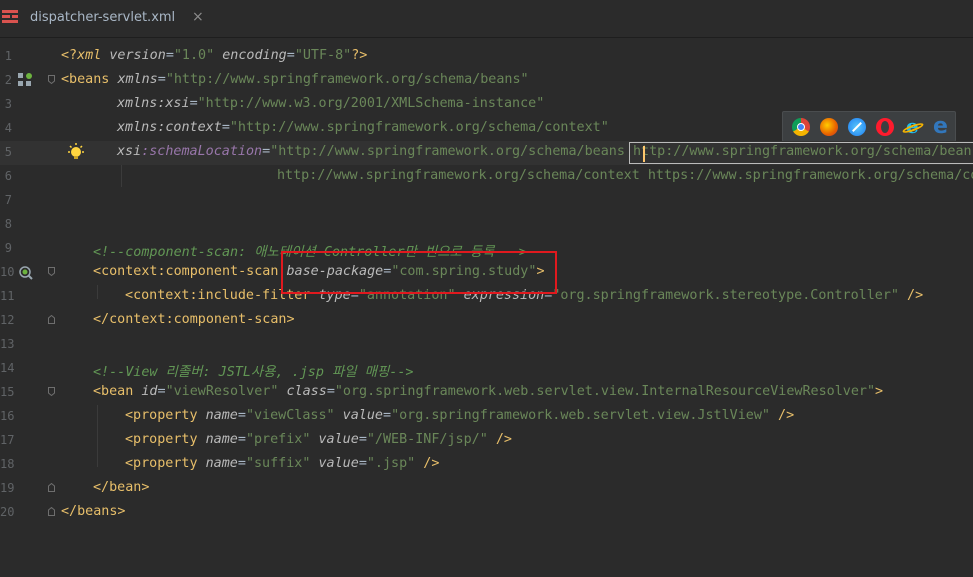 The image size is (973, 577). I want to click on line-number: 17, so click(7, 440).